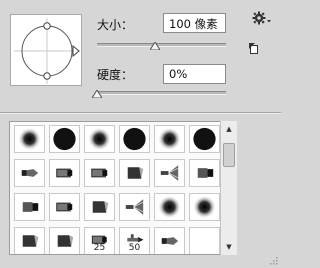 This screenshot has height=268, width=320. I want to click on new-preset-icon, so click(254, 48).